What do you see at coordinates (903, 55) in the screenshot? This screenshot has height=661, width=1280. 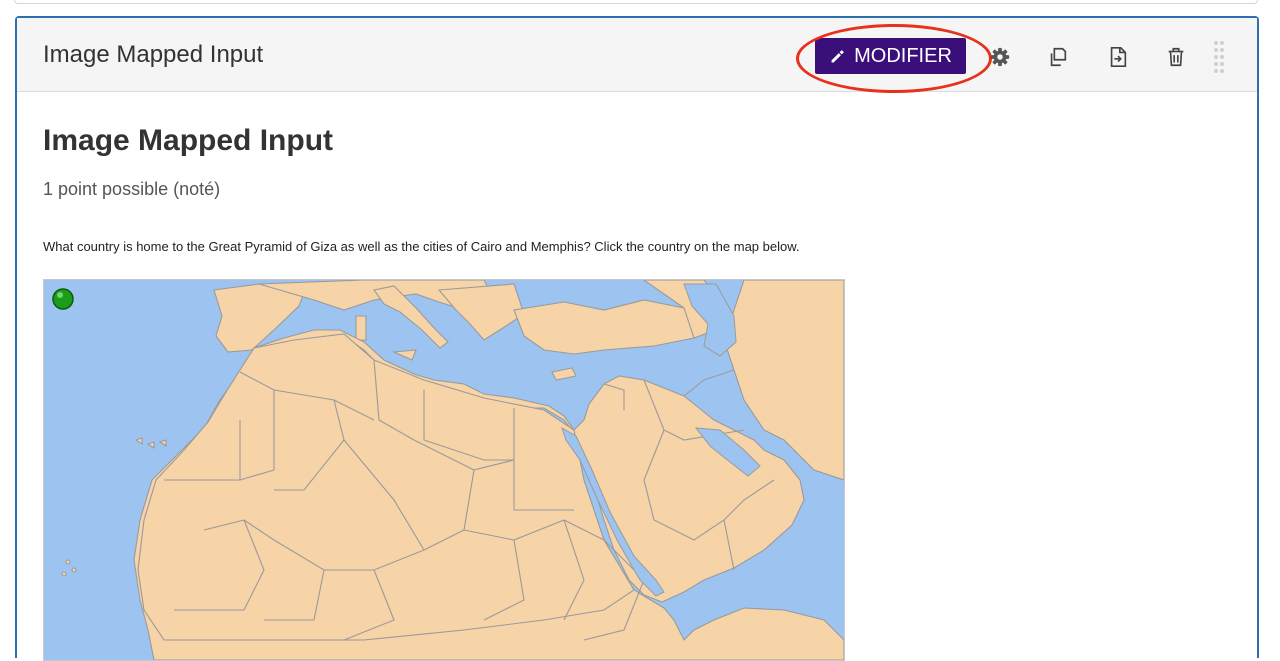 I see `edit-button-label: MODIFIER` at bounding box center [903, 55].